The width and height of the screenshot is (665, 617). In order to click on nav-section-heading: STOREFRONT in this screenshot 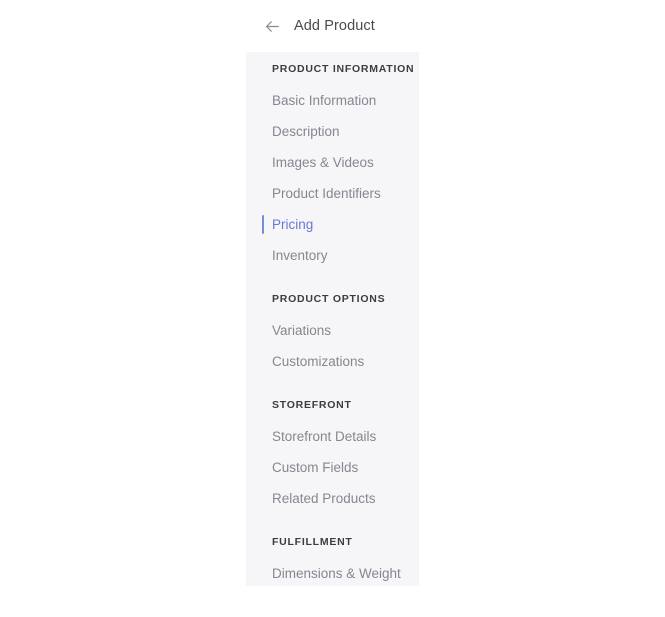, I will do `click(312, 405)`.